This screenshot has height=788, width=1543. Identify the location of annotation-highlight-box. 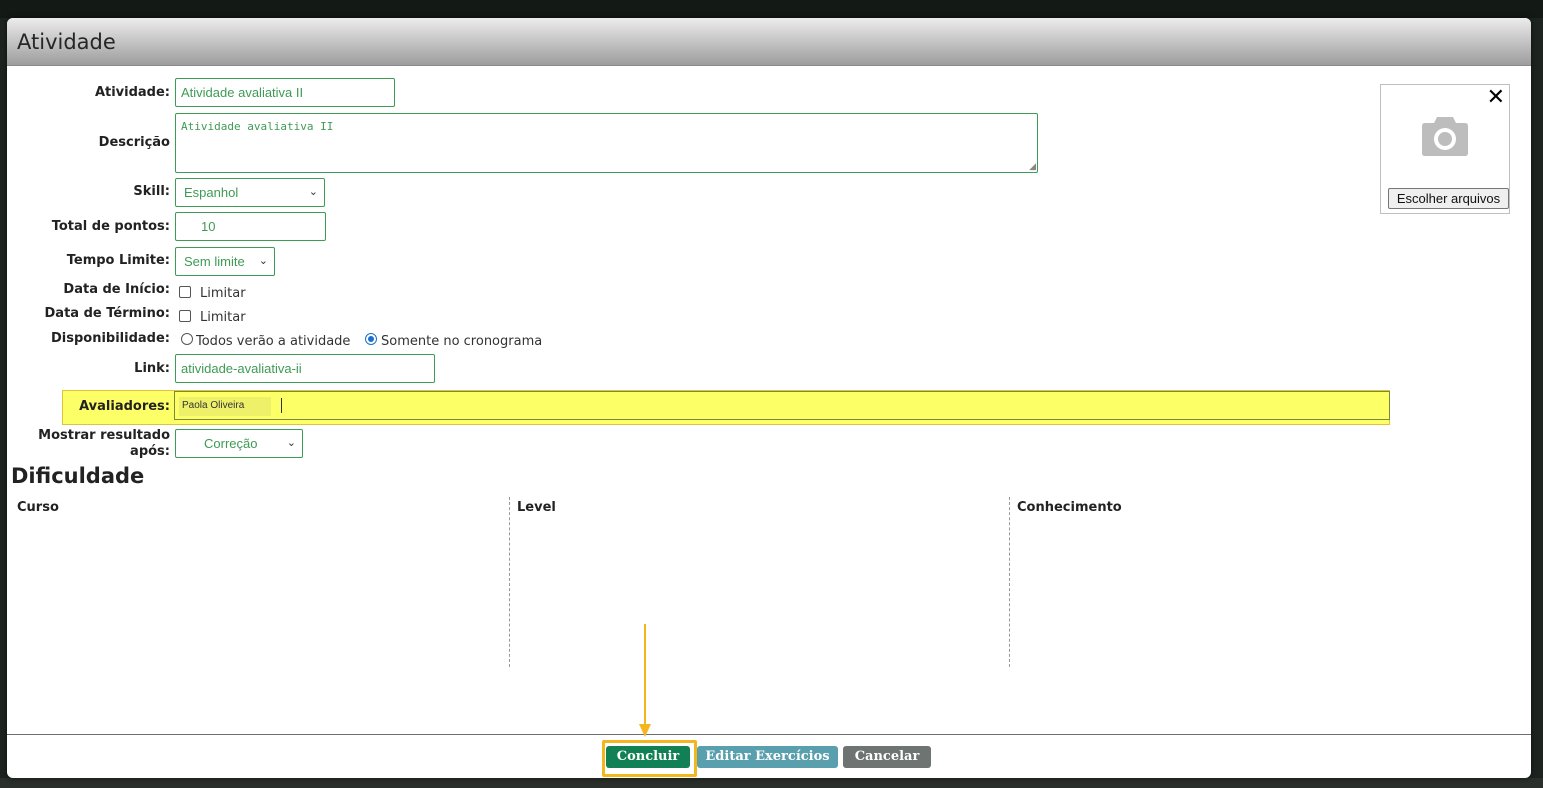
(649, 758).